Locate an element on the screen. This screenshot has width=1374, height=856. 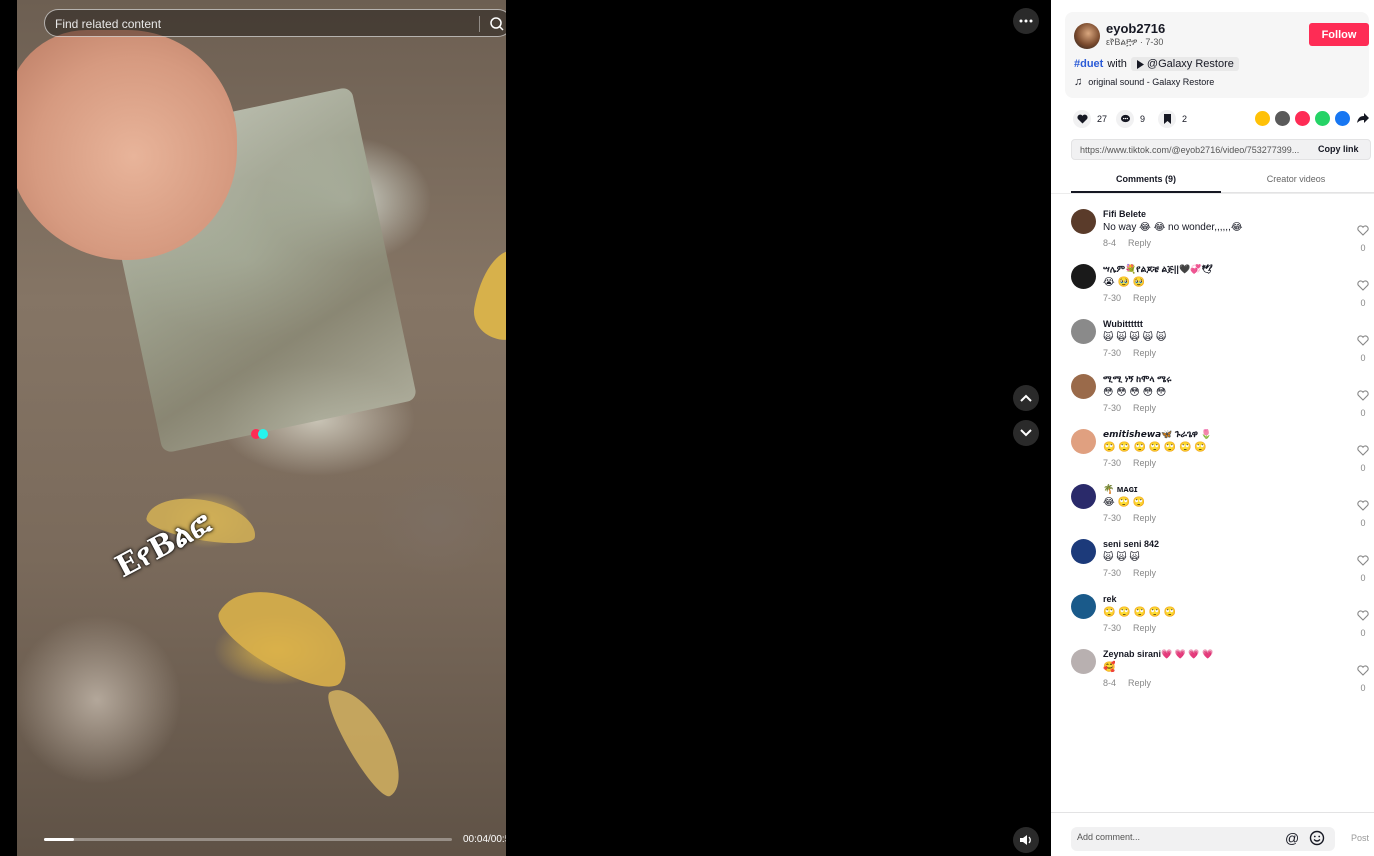
search-box is located at coordinates (275, 23).